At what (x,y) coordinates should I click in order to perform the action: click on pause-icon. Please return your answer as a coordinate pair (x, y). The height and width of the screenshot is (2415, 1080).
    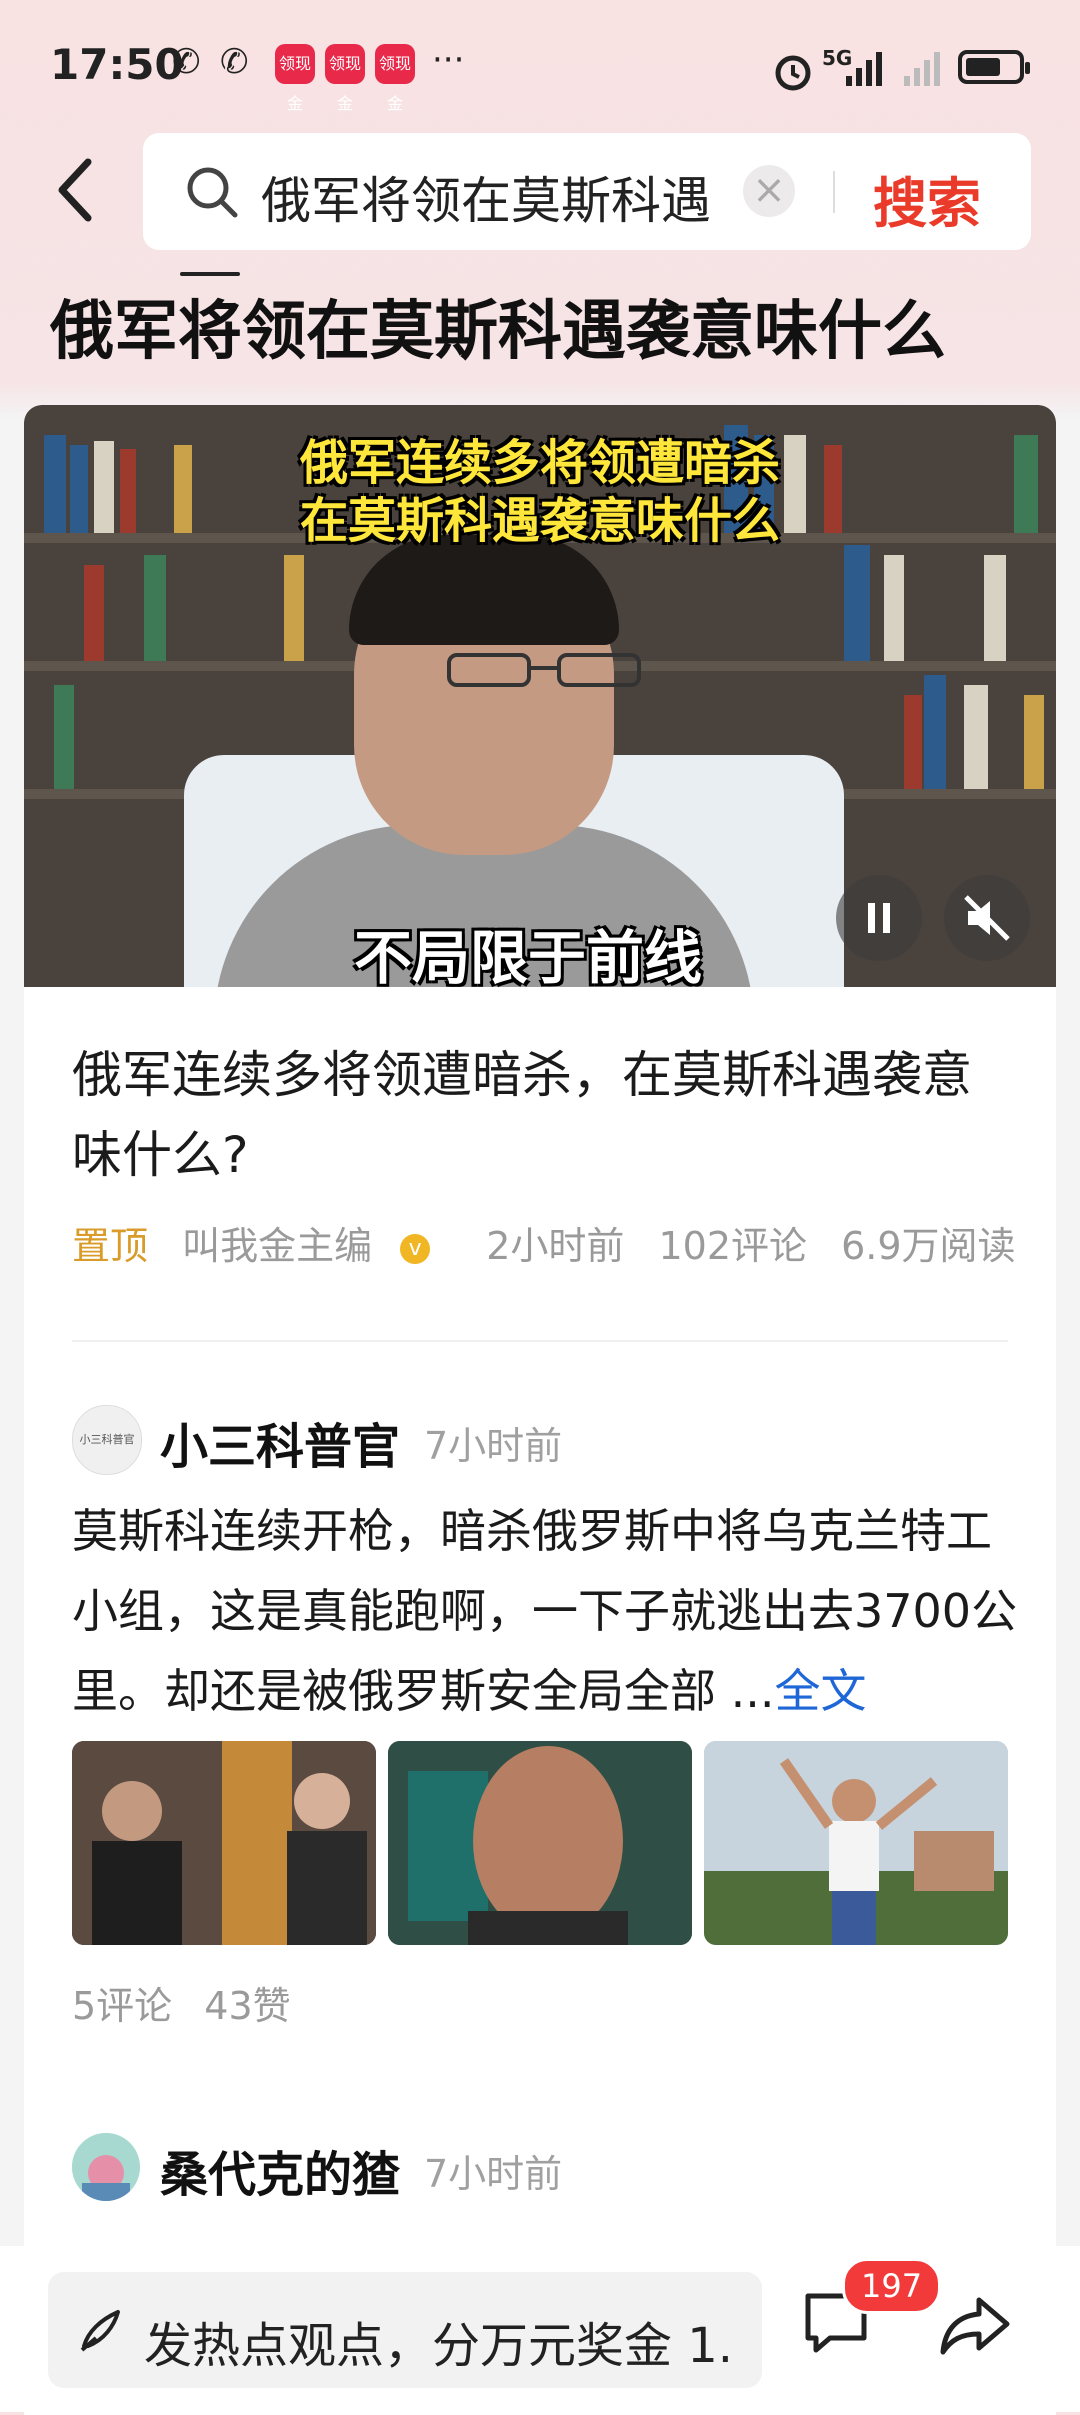
    Looking at the image, I should click on (879, 918).